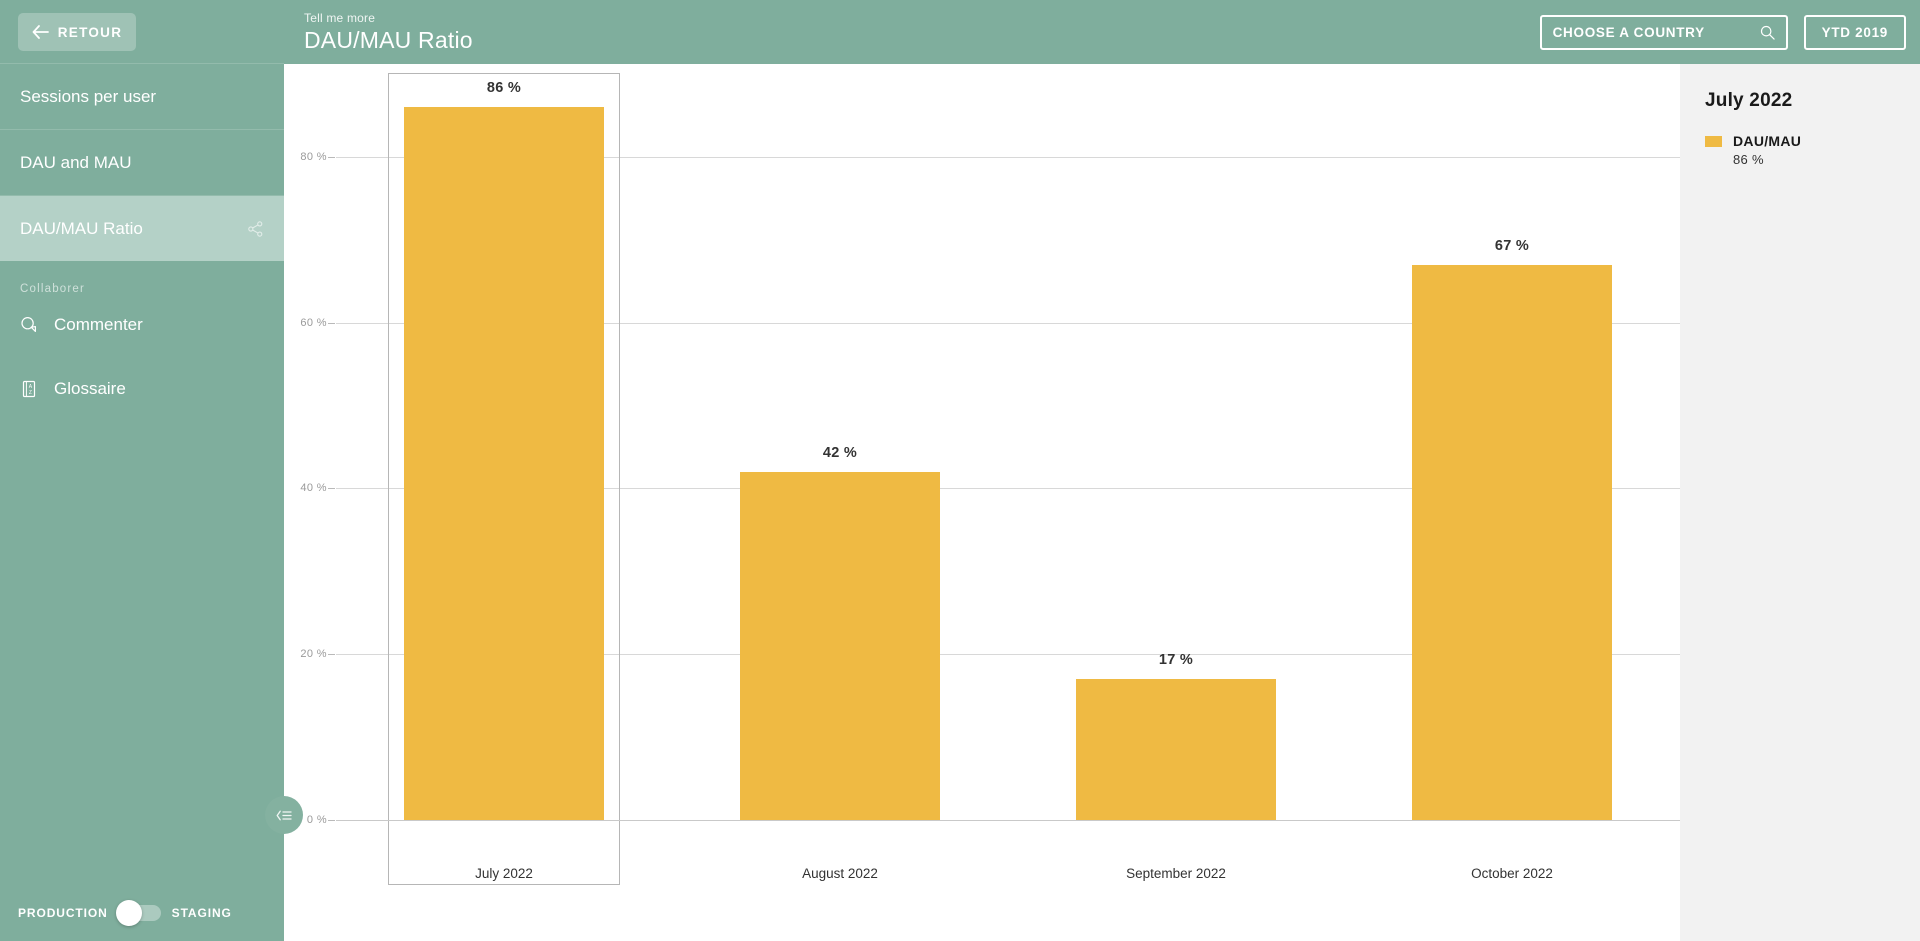  Describe the element at coordinates (255, 228) in the screenshot. I see `share-icon` at that location.